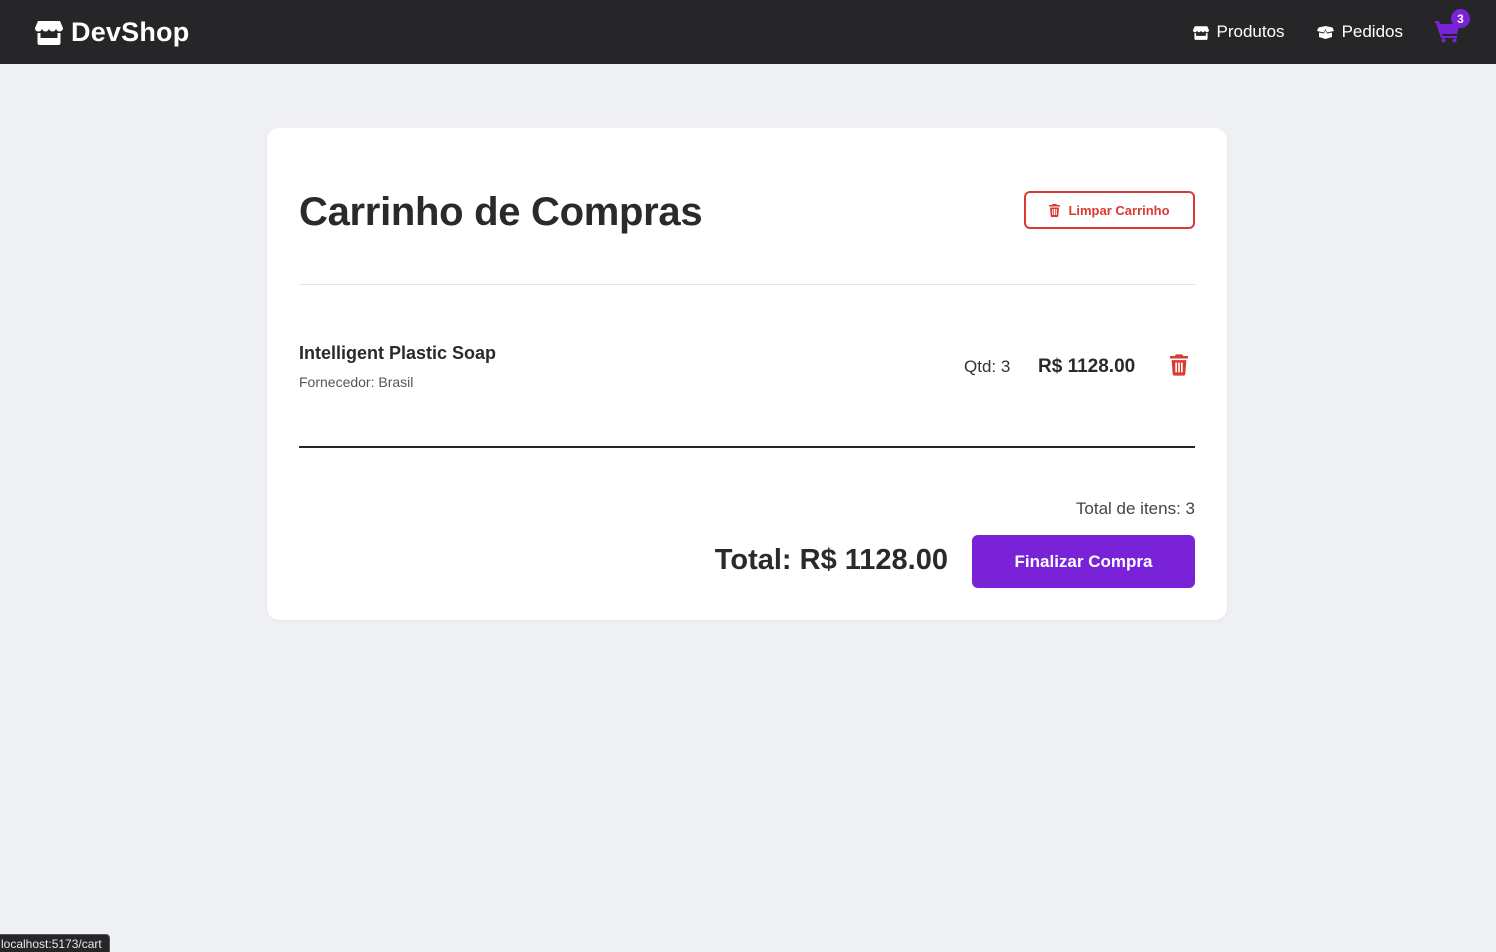  What do you see at coordinates (748, 32) in the screenshot?
I see `top-navbar: DevShop Produtos Pedidos 3` at bounding box center [748, 32].